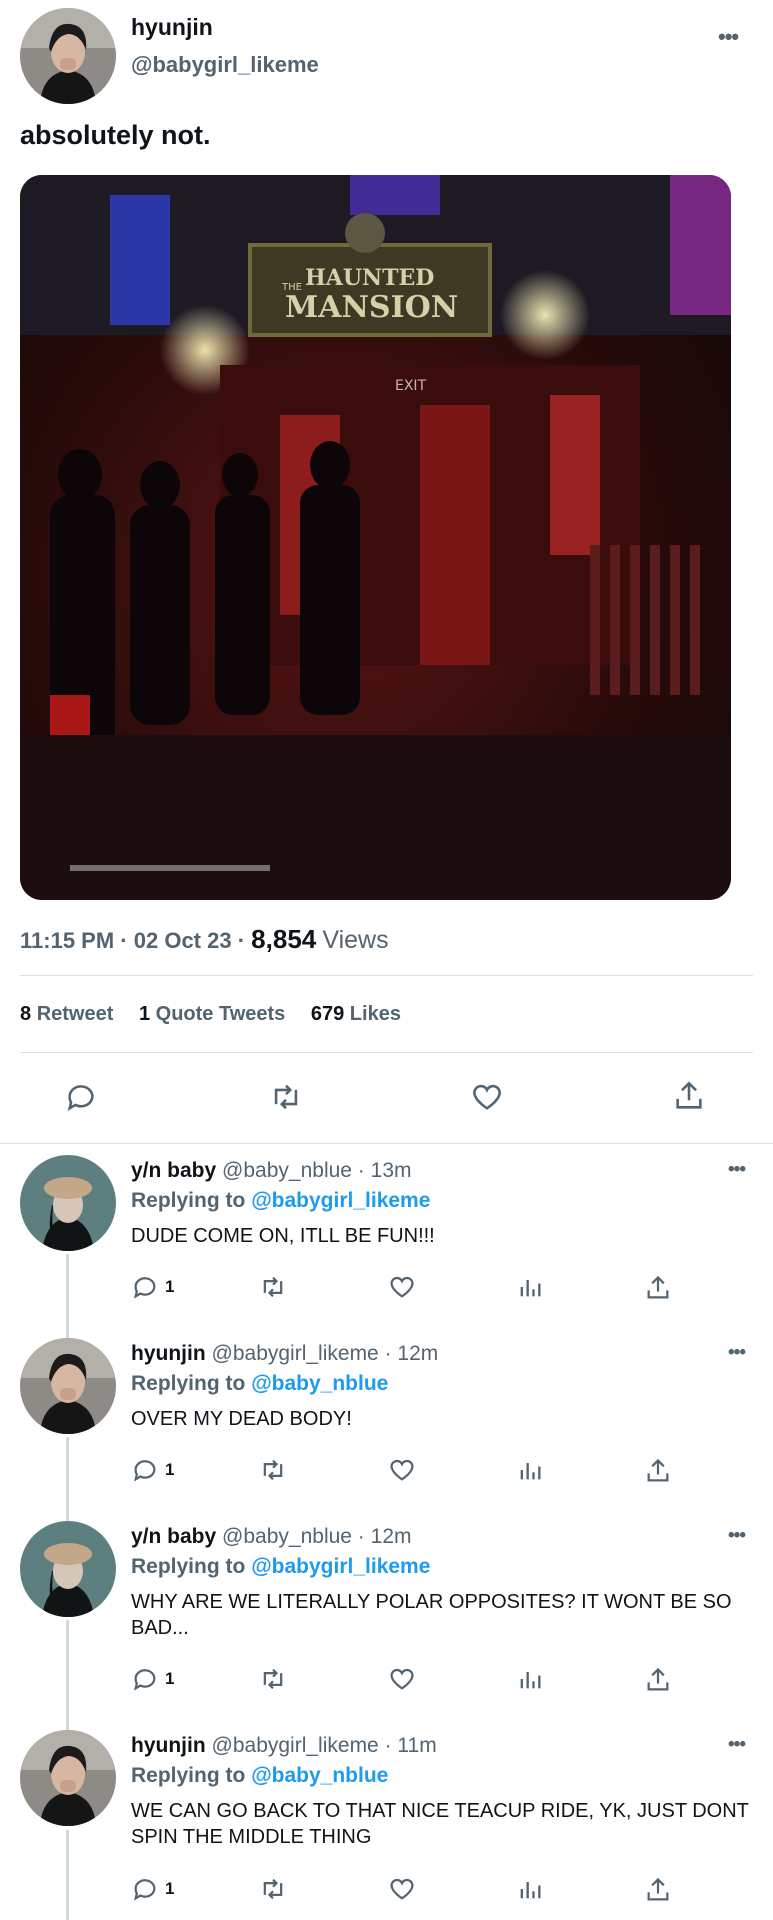  I want to click on reply-header: y/n baby @baby_nblue · 12m, so click(271, 1537).